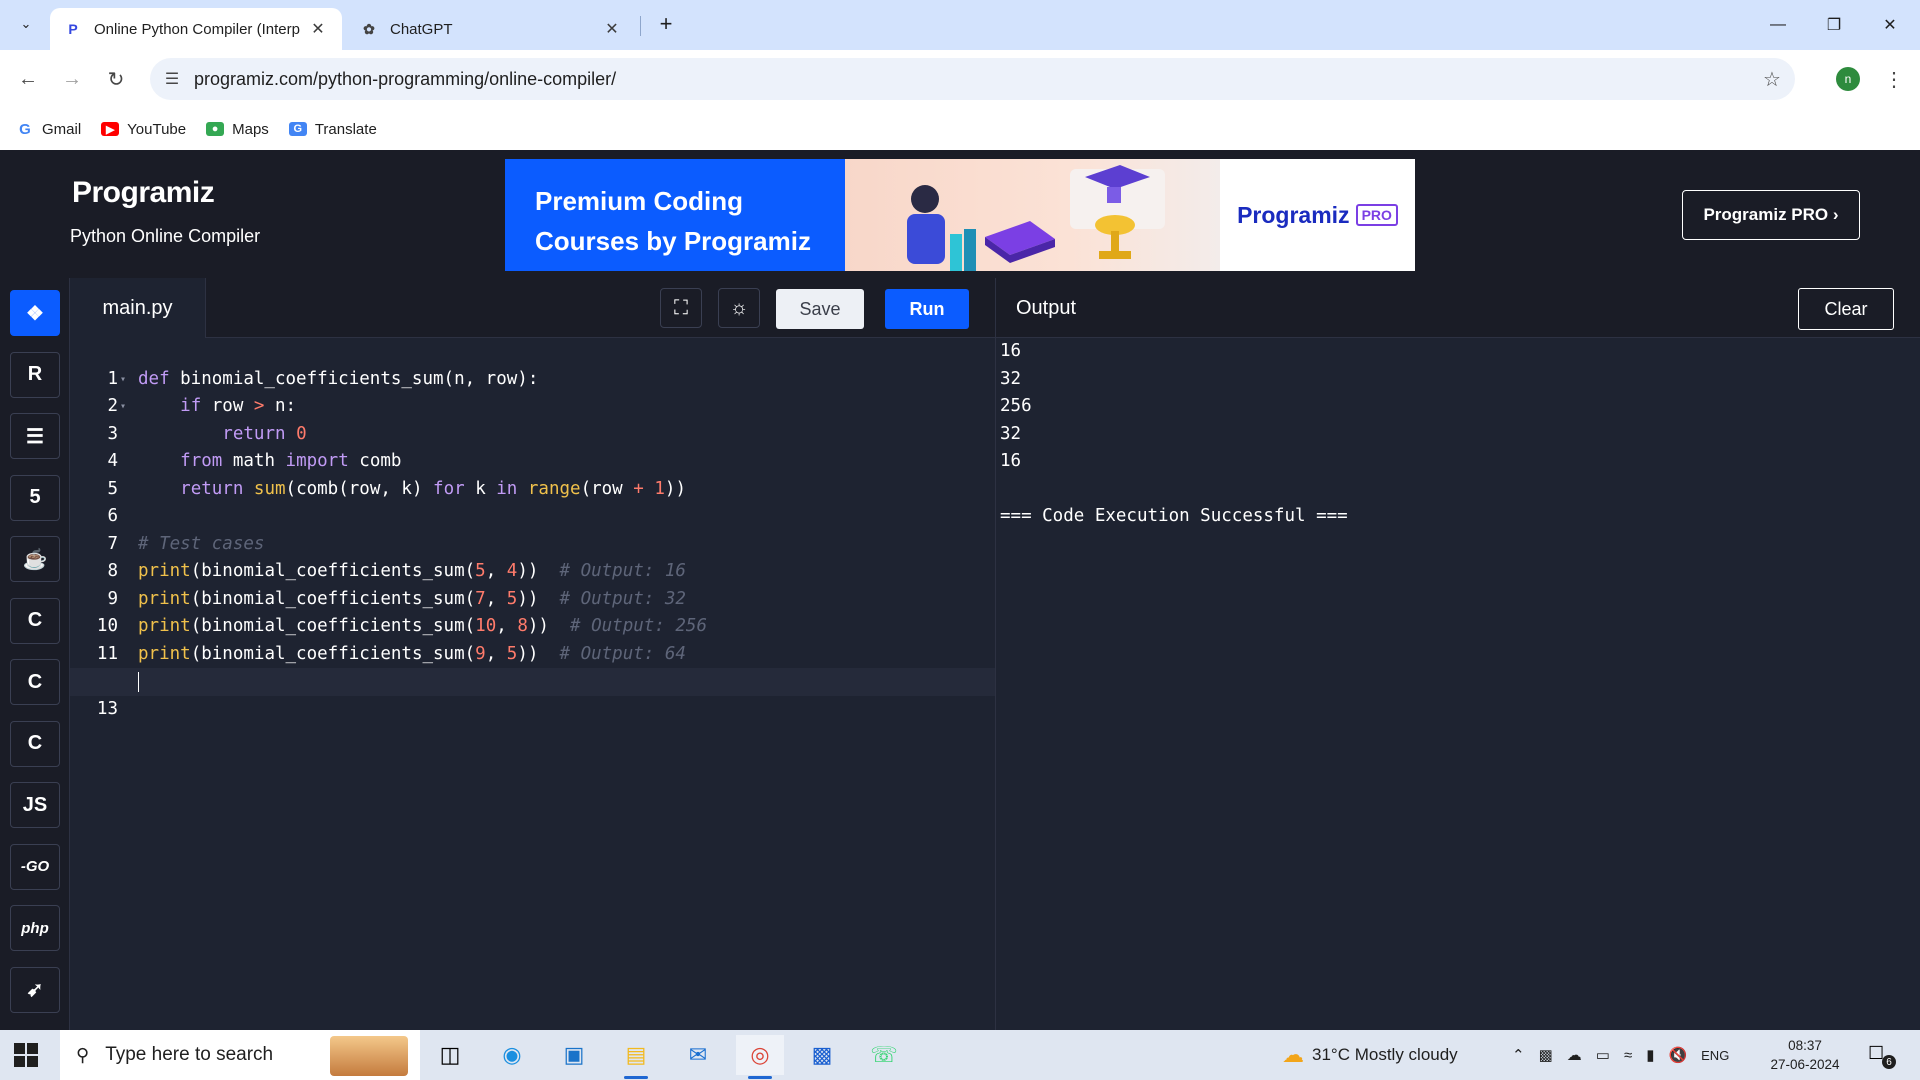 The height and width of the screenshot is (1080, 1920). What do you see at coordinates (1574, 1055) in the screenshot?
I see `onedrive-cloud-icon: ☁` at bounding box center [1574, 1055].